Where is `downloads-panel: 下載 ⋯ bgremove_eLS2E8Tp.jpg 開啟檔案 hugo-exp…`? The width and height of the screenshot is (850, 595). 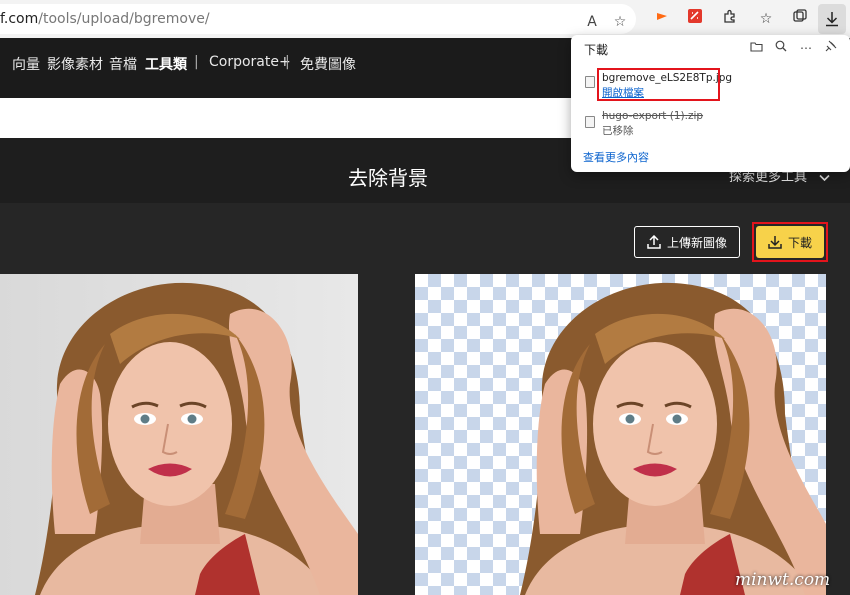
downloads-panel: 下載 ⋯ bgremove_eLS2E8Tp.jpg 開啟檔案 hugo-exp… is located at coordinates (710, 103).